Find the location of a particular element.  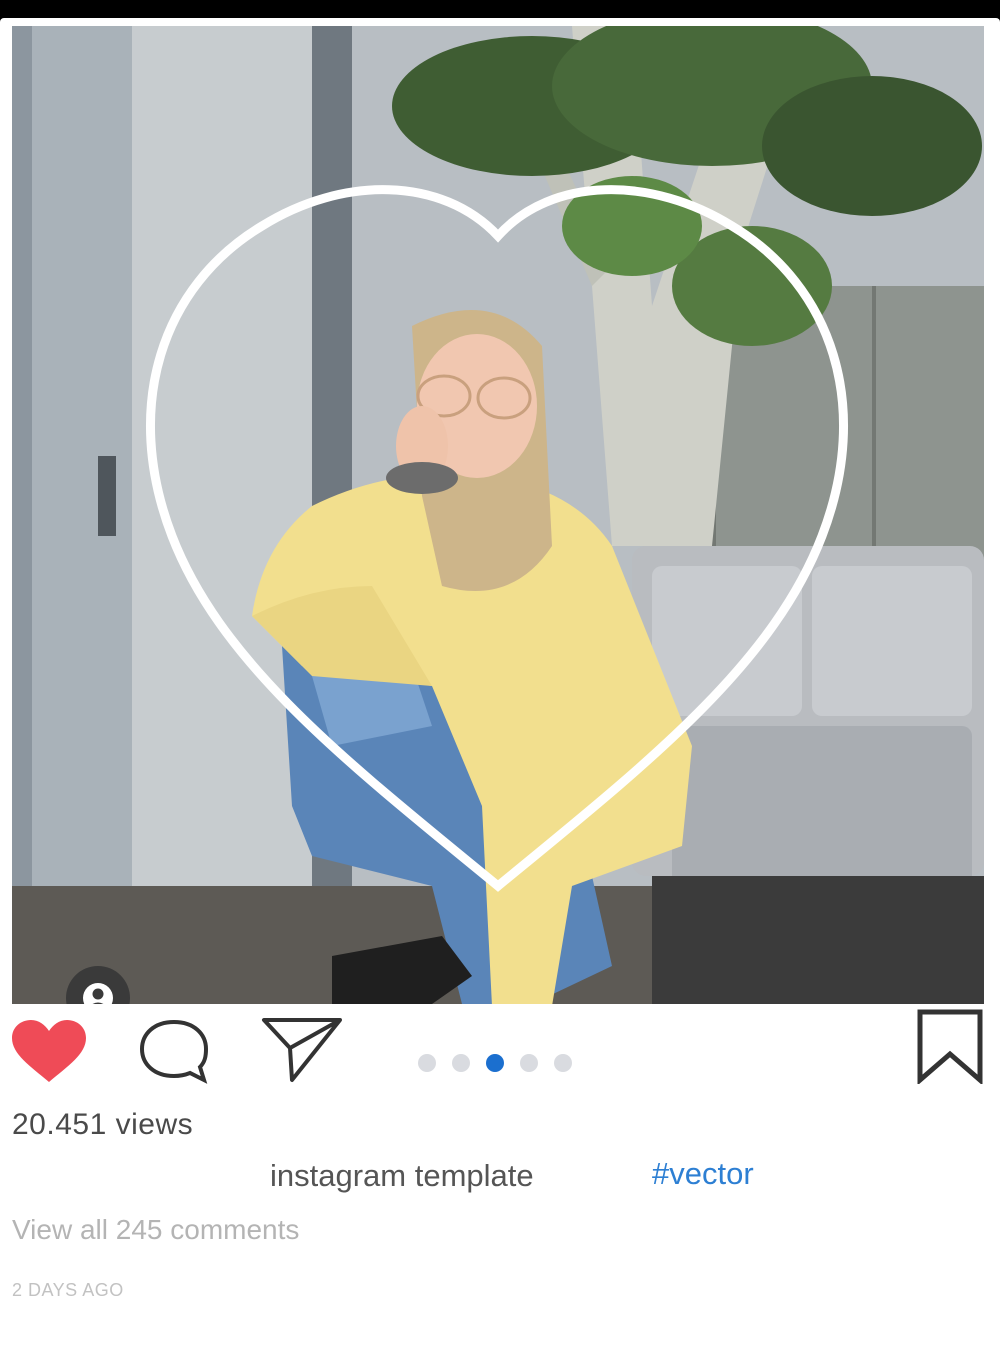

bookmark-icon is located at coordinates (950, 1046).